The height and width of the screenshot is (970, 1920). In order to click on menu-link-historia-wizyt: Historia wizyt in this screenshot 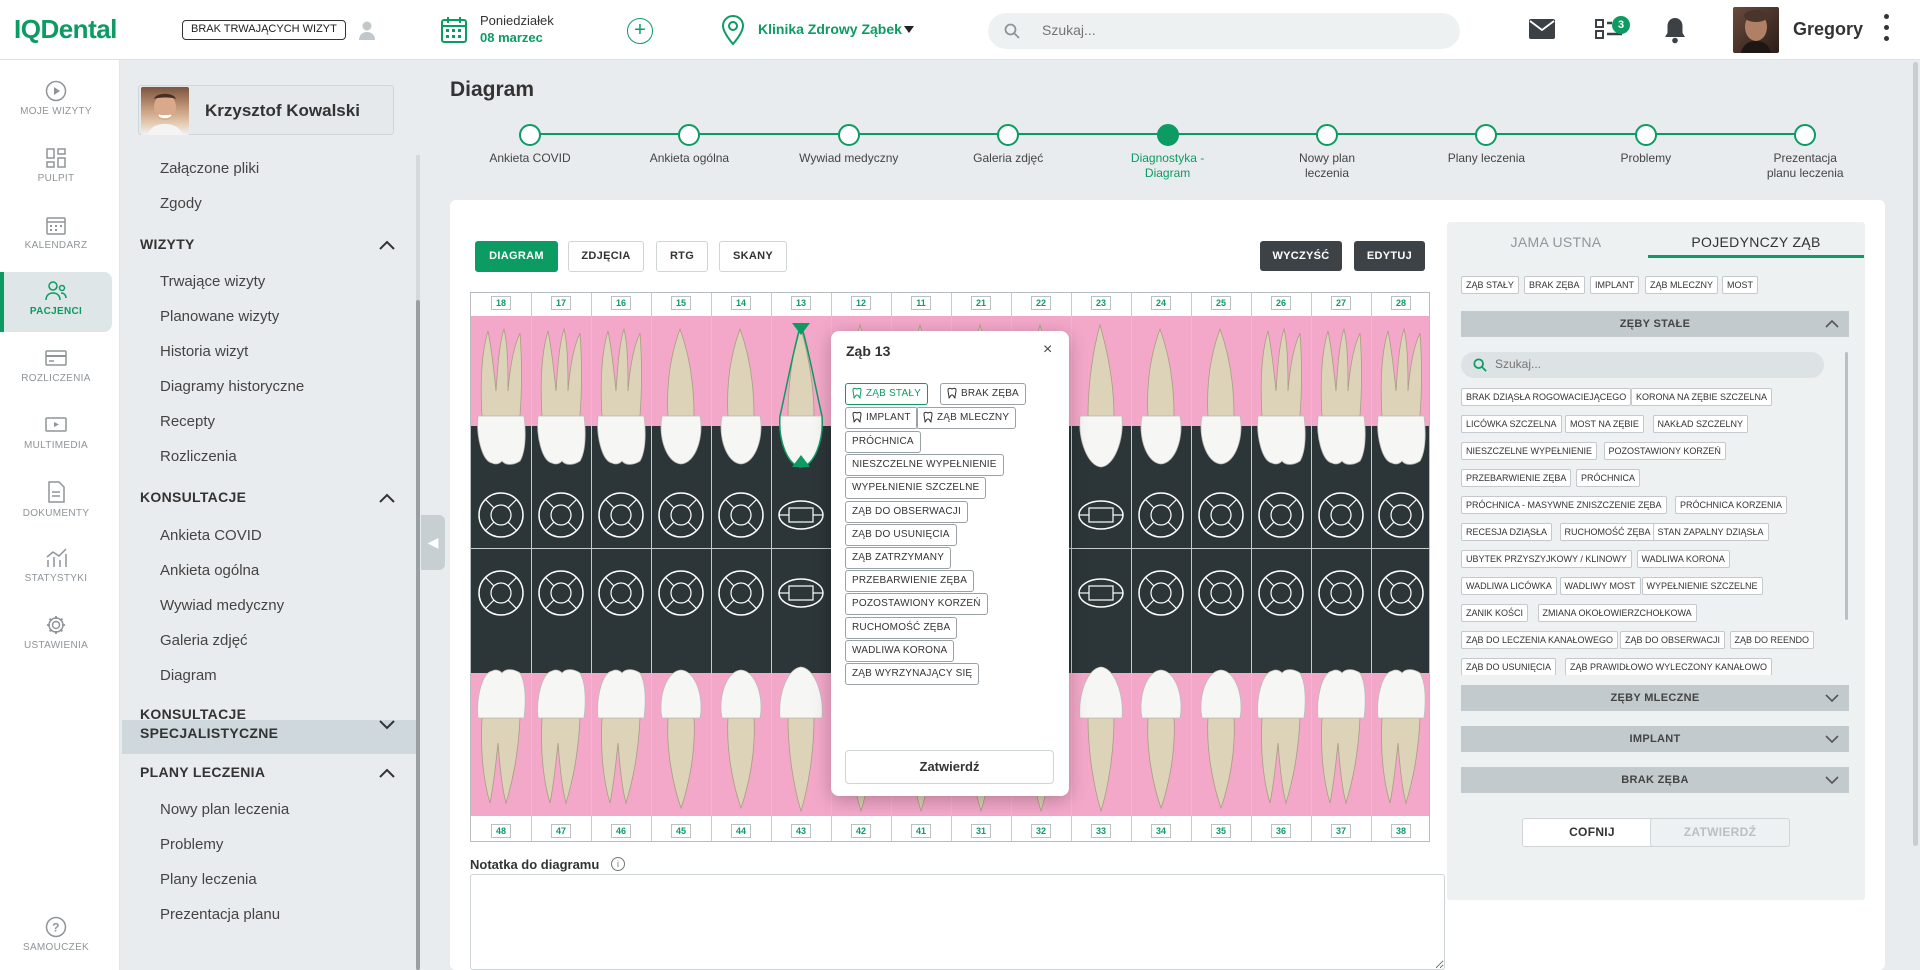, I will do `click(204, 351)`.